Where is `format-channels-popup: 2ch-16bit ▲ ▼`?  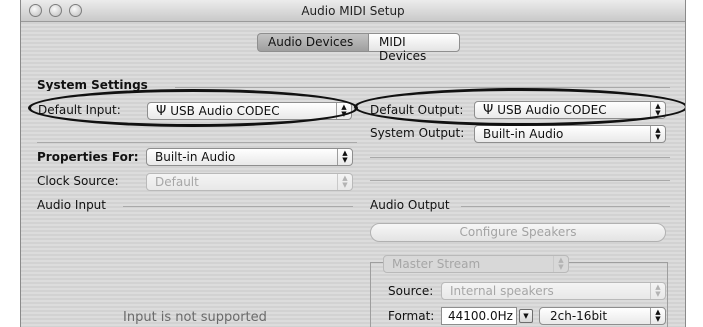 format-channels-popup: 2ch-16bit ▲ ▼ is located at coordinates (602, 316).